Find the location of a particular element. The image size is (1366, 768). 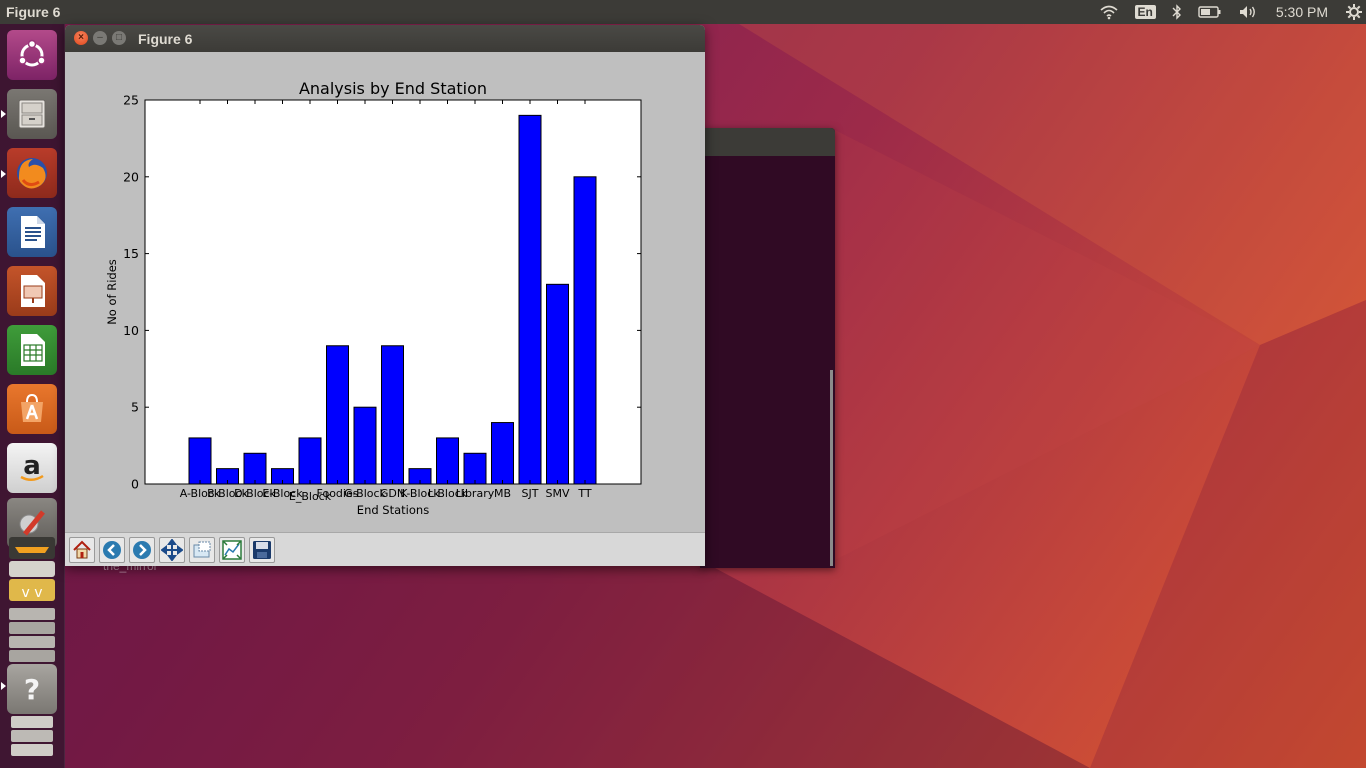

writer-icon is located at coordinates (33, 232).